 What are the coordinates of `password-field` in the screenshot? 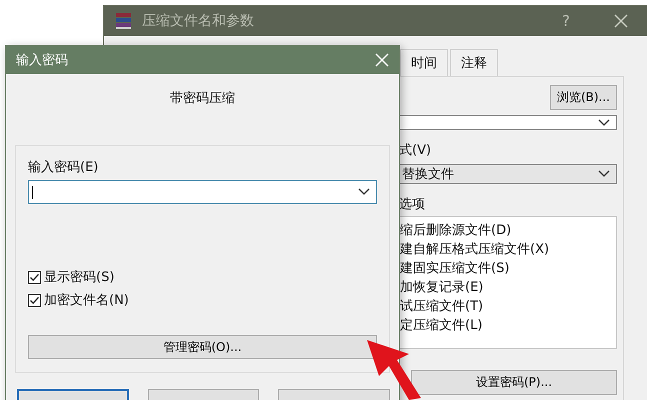 It's located at (202, 192).